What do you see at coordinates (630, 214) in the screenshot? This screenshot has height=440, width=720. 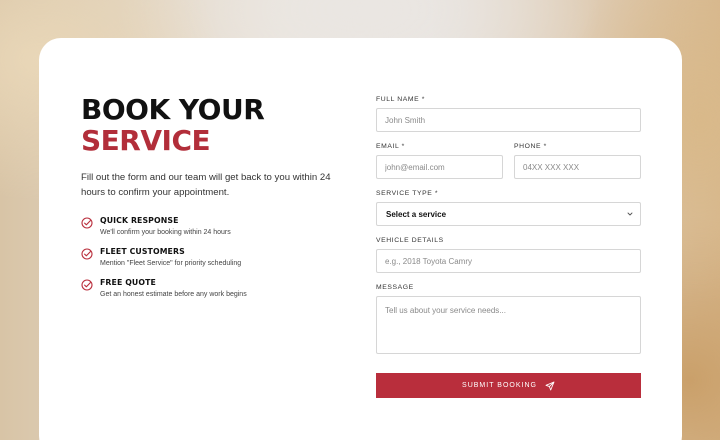 I see `chevron-down-icon` at bounding box center [630, 214].